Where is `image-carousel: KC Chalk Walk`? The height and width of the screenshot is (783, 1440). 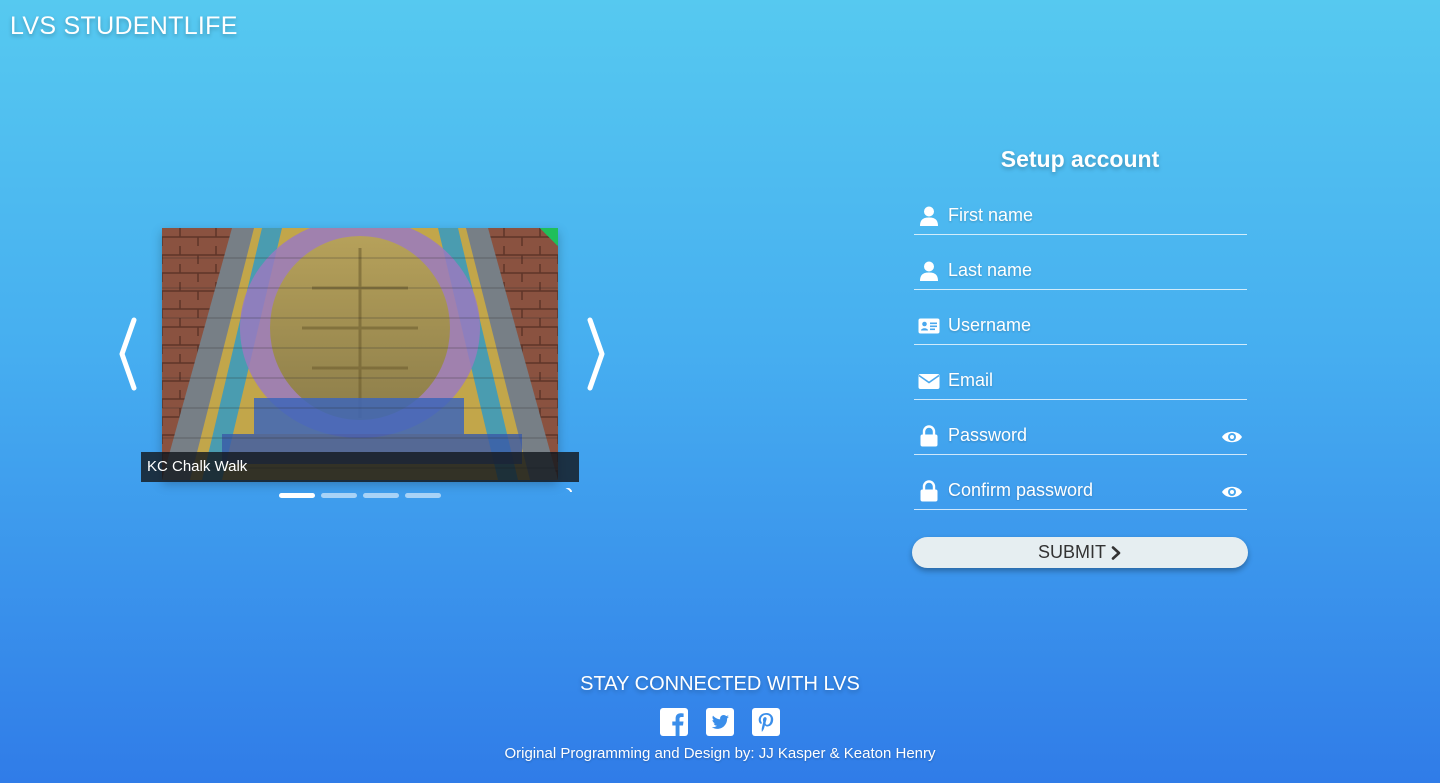
image-carousel: KC Chalk Walk is located at coordinates (362, 368).